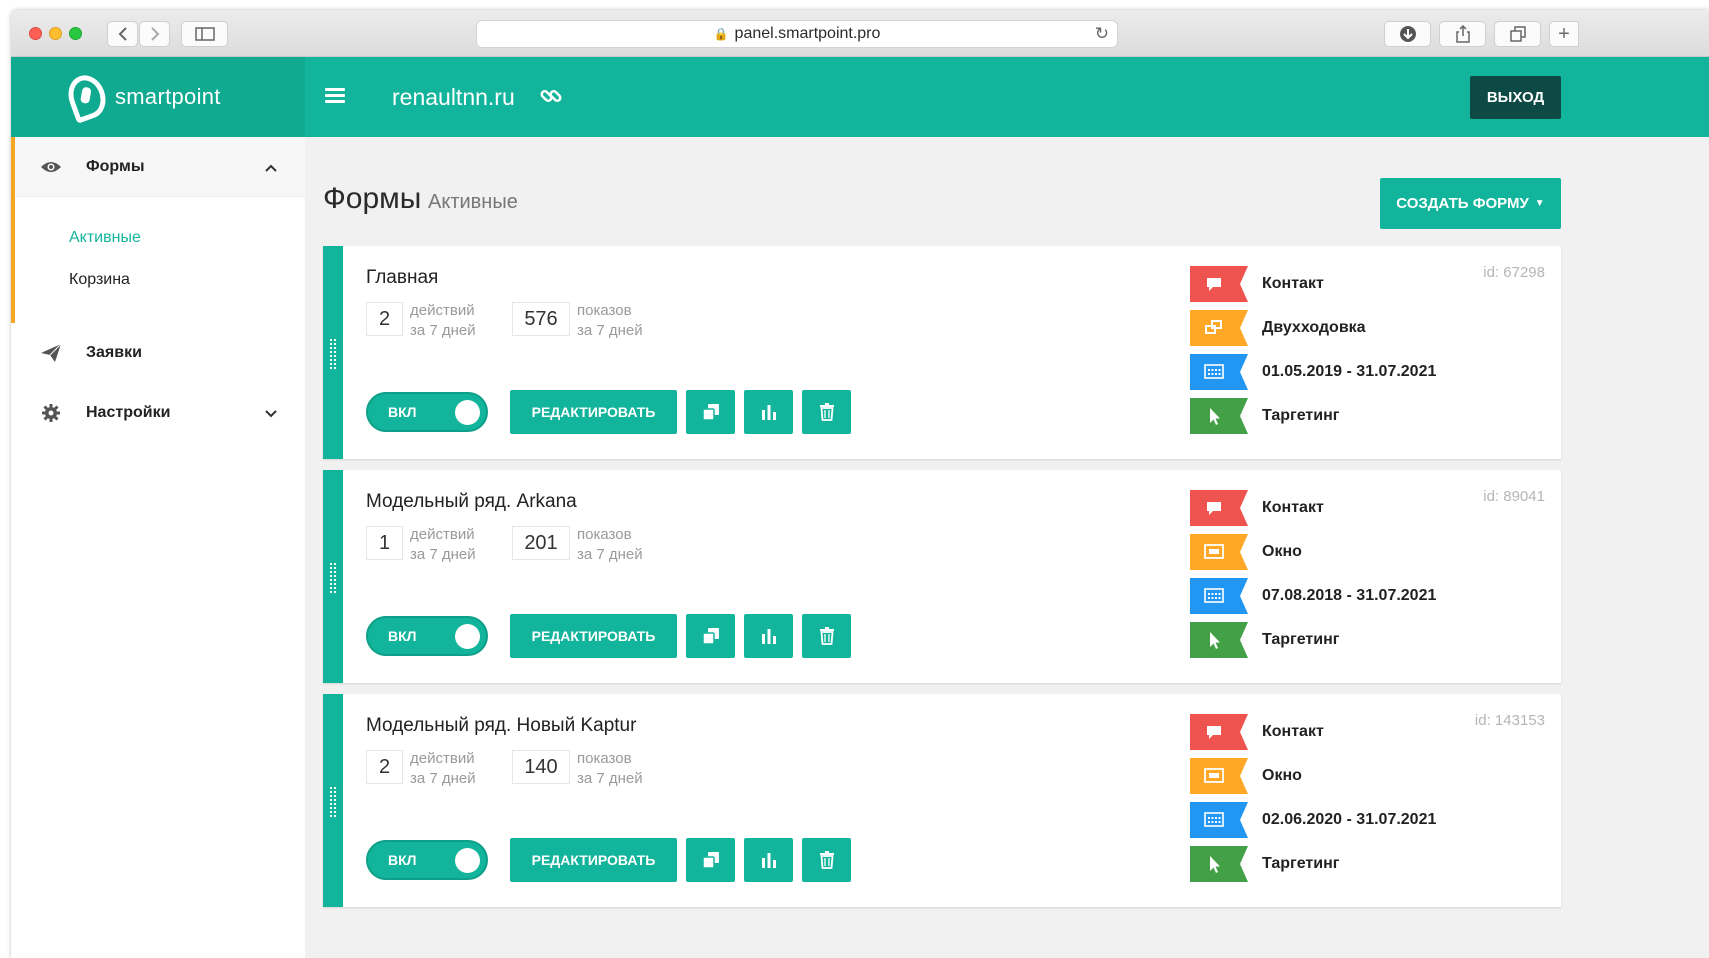  Describe the element at coordinates (105, 238) in the screenshot. I see `sidebar-item-active: Активные` at that location.